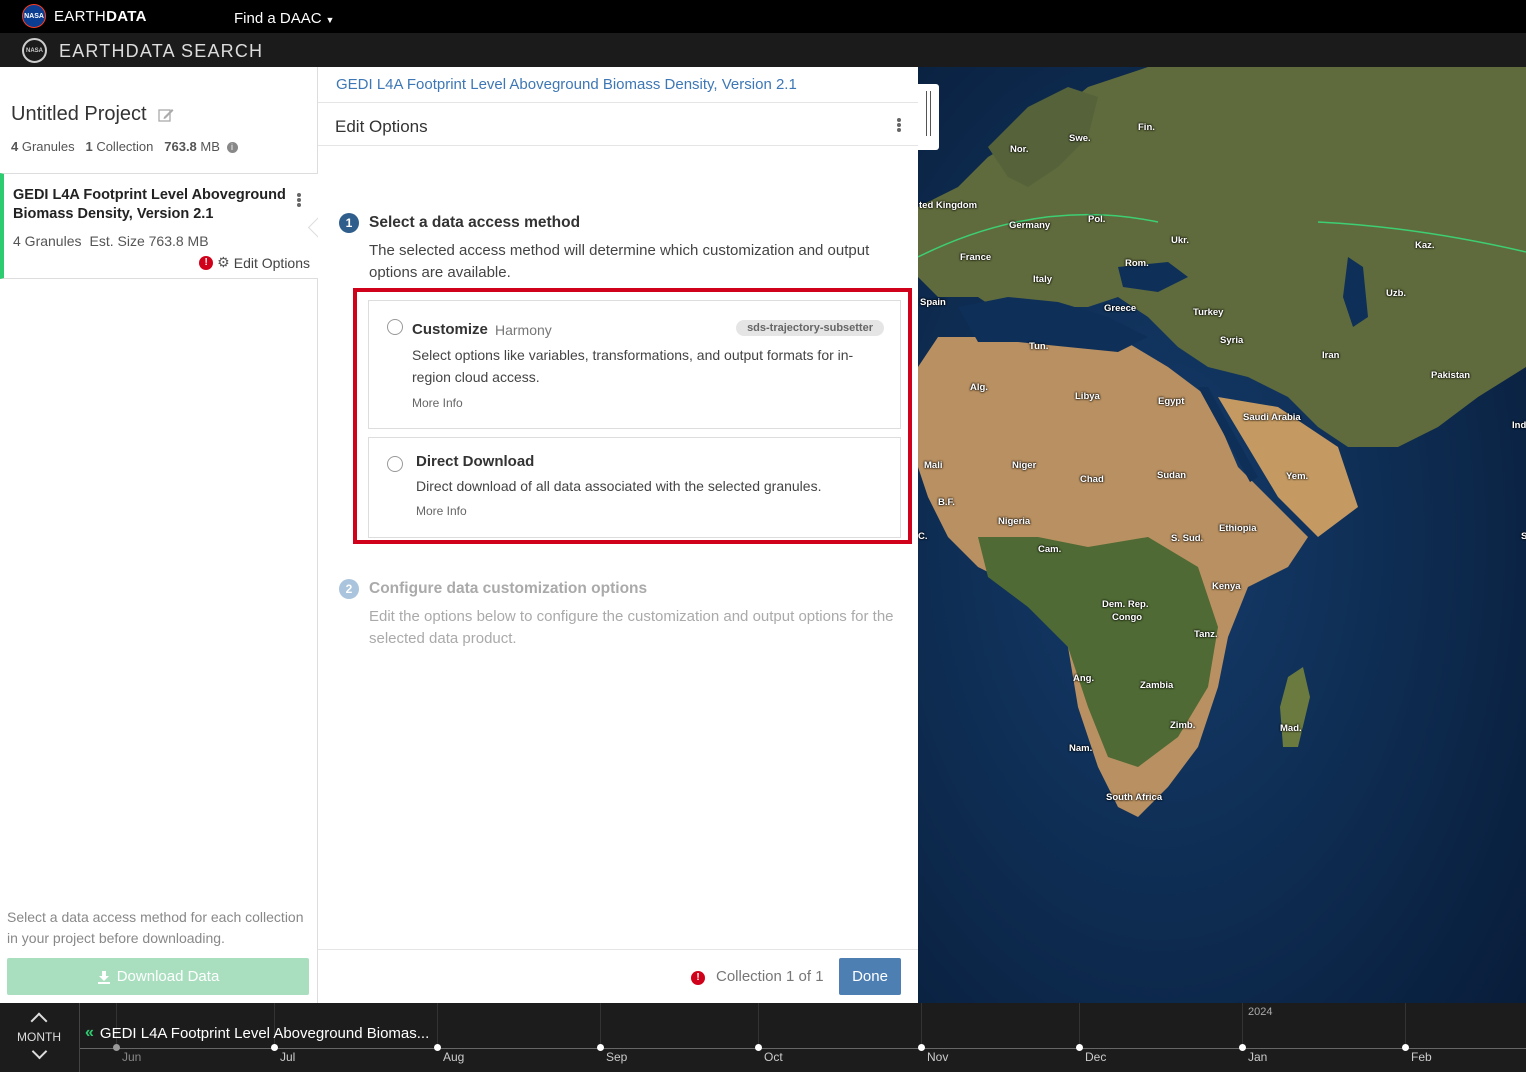 The image size is (1526, 1072). Describe the element at coordinates (763, 50) in the screenshot. I see `earthdata-search-header: NASA EARTHDATA SEARCH` at that location.